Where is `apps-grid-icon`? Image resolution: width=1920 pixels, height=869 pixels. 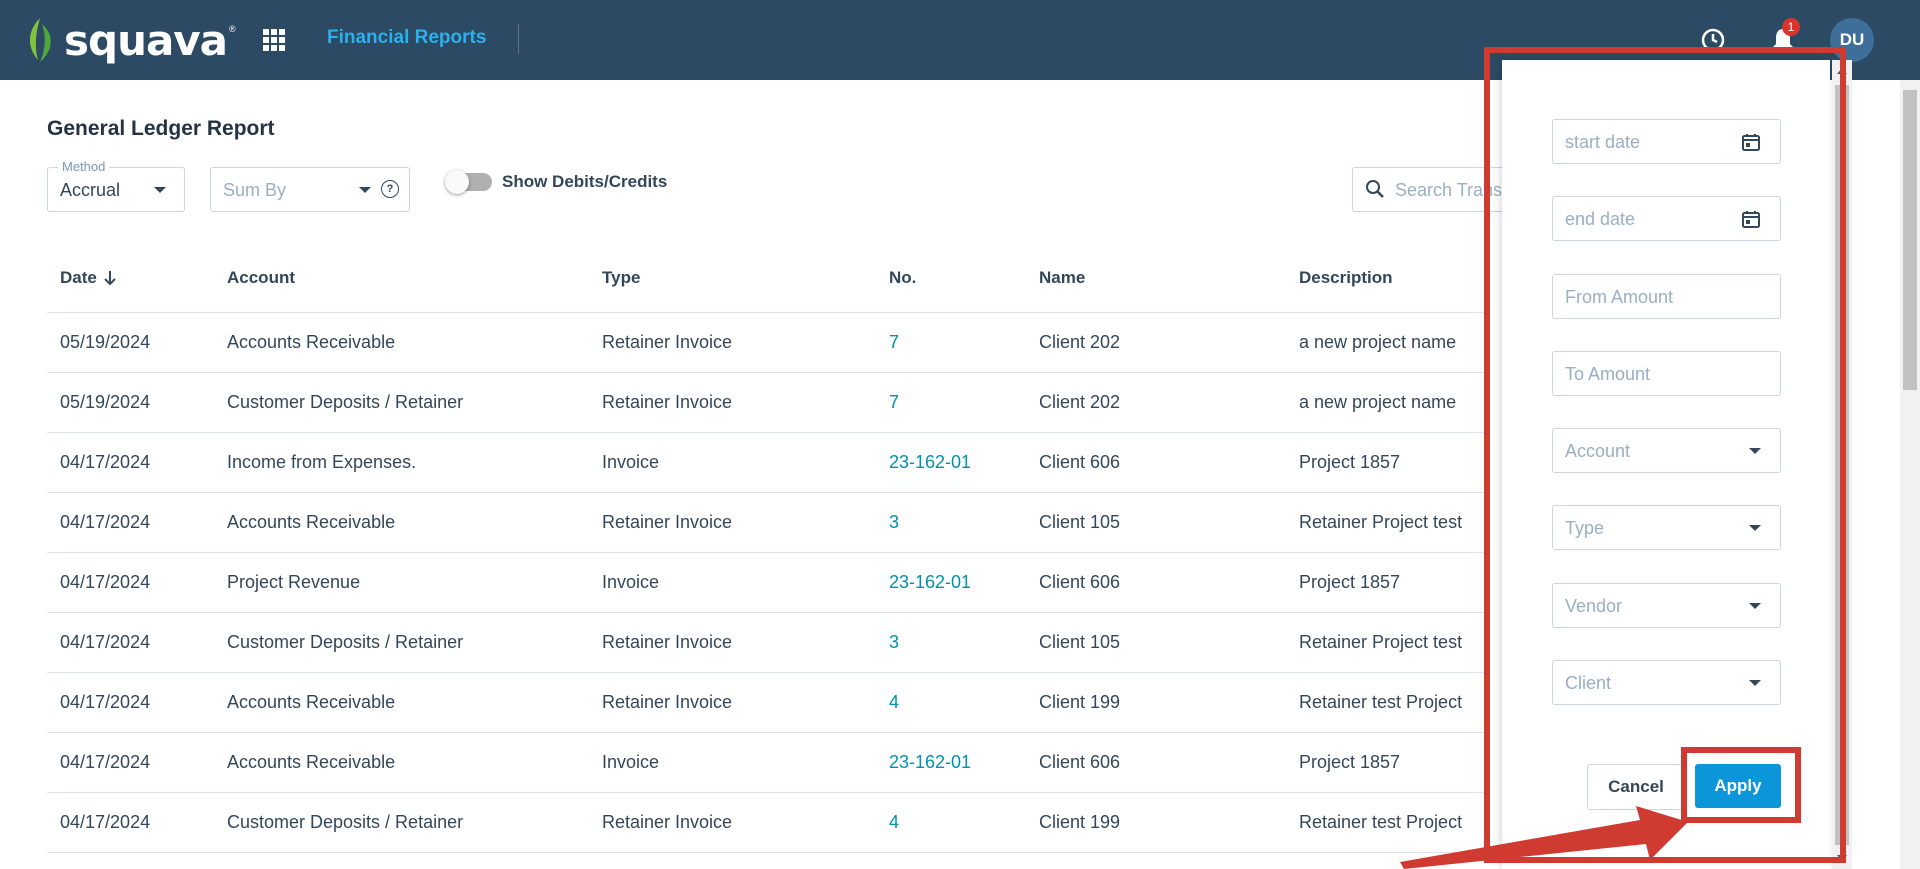 apps-grid-icon is located at coordinates (274, 40).